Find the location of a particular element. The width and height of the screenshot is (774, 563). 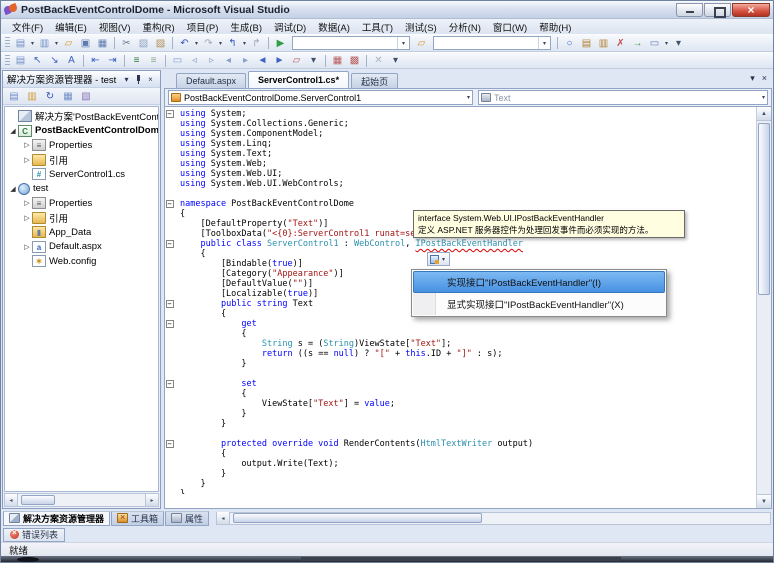

hex-display-button: ✕ is located at coordinates (378, 60).